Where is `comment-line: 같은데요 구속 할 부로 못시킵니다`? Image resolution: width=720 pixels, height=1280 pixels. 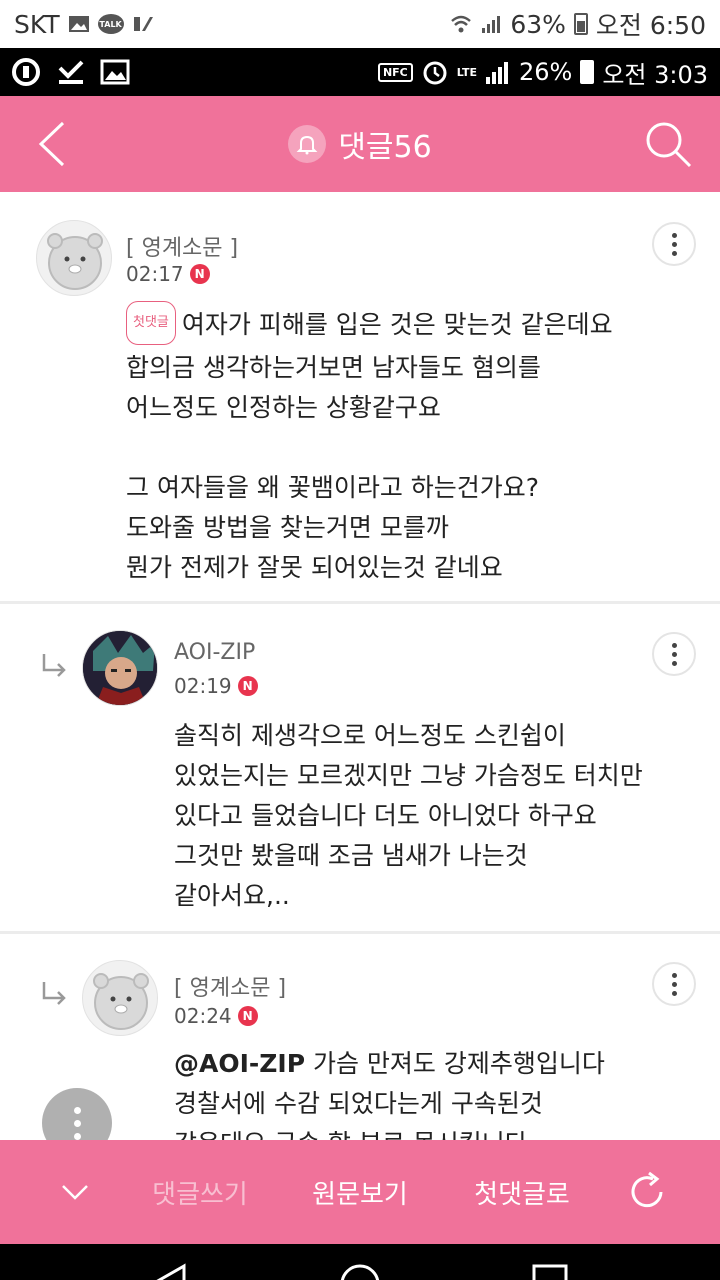
comment-line: 같은데요 구속 할 부로 못시킵니다 is located at coordinates (389, 1132).